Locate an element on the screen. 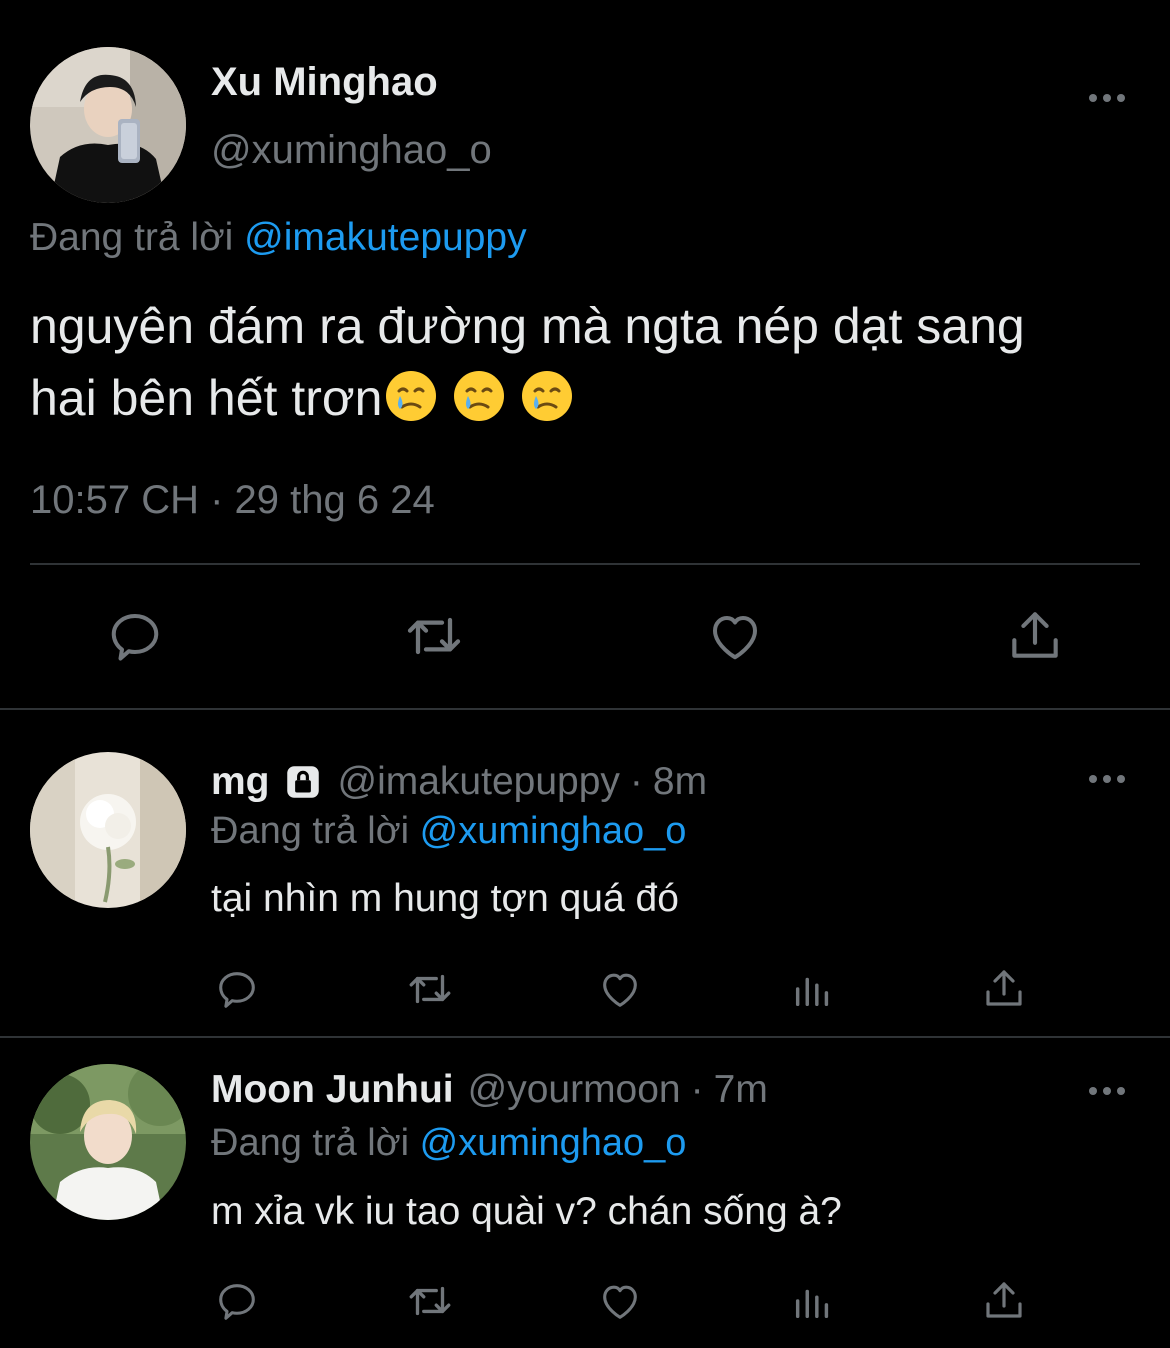 The width and height of the screenshot is (1170, 1348). tweet-text-line2: hai bên hết trơn is located at coordinates (206, 398).